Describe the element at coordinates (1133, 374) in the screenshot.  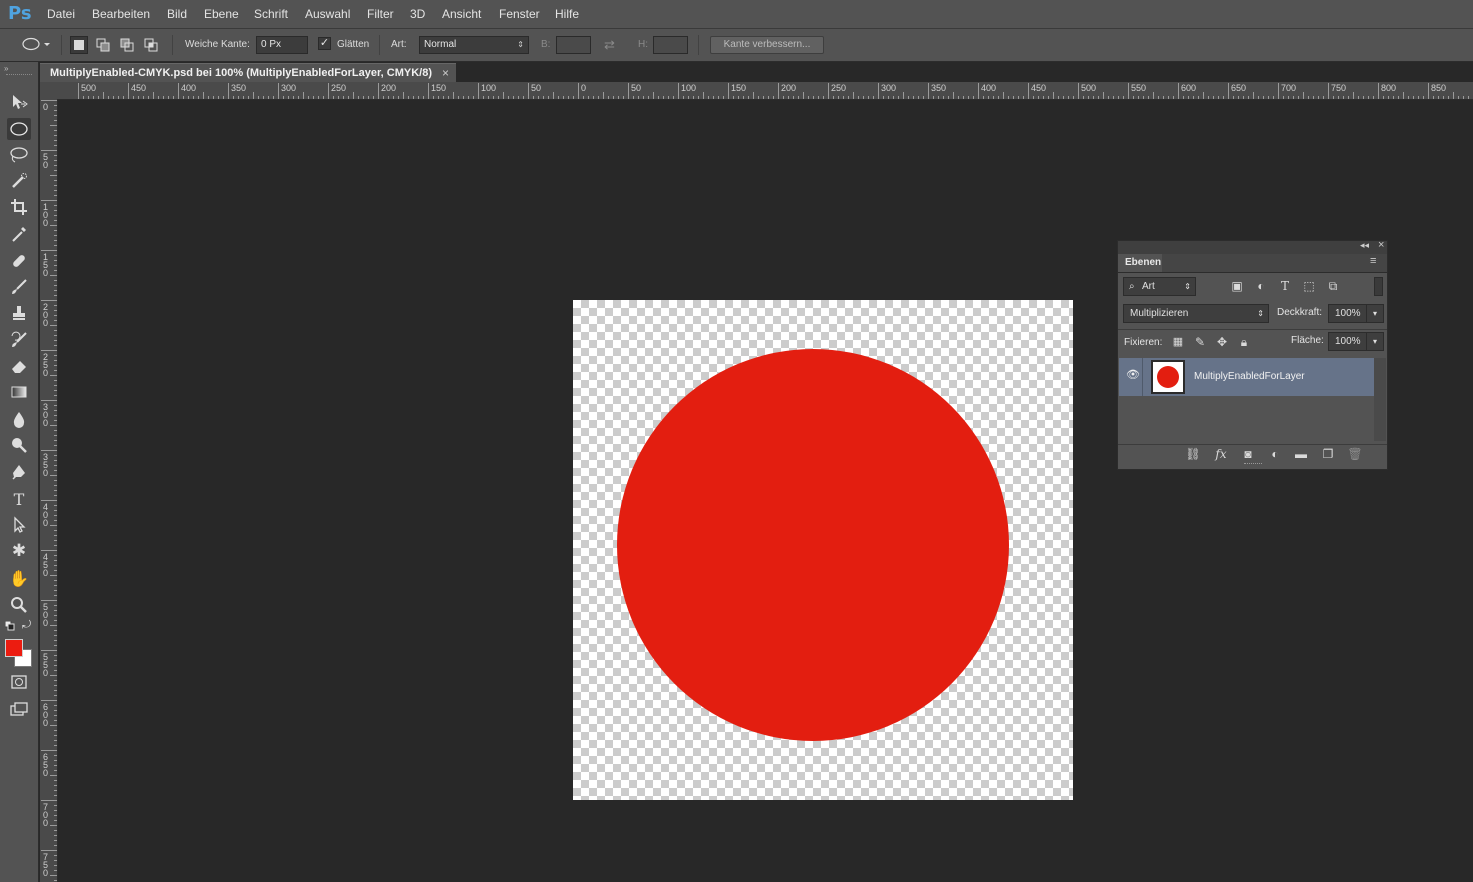
I see `visibility-eye-icon: 👁︎` at that location.